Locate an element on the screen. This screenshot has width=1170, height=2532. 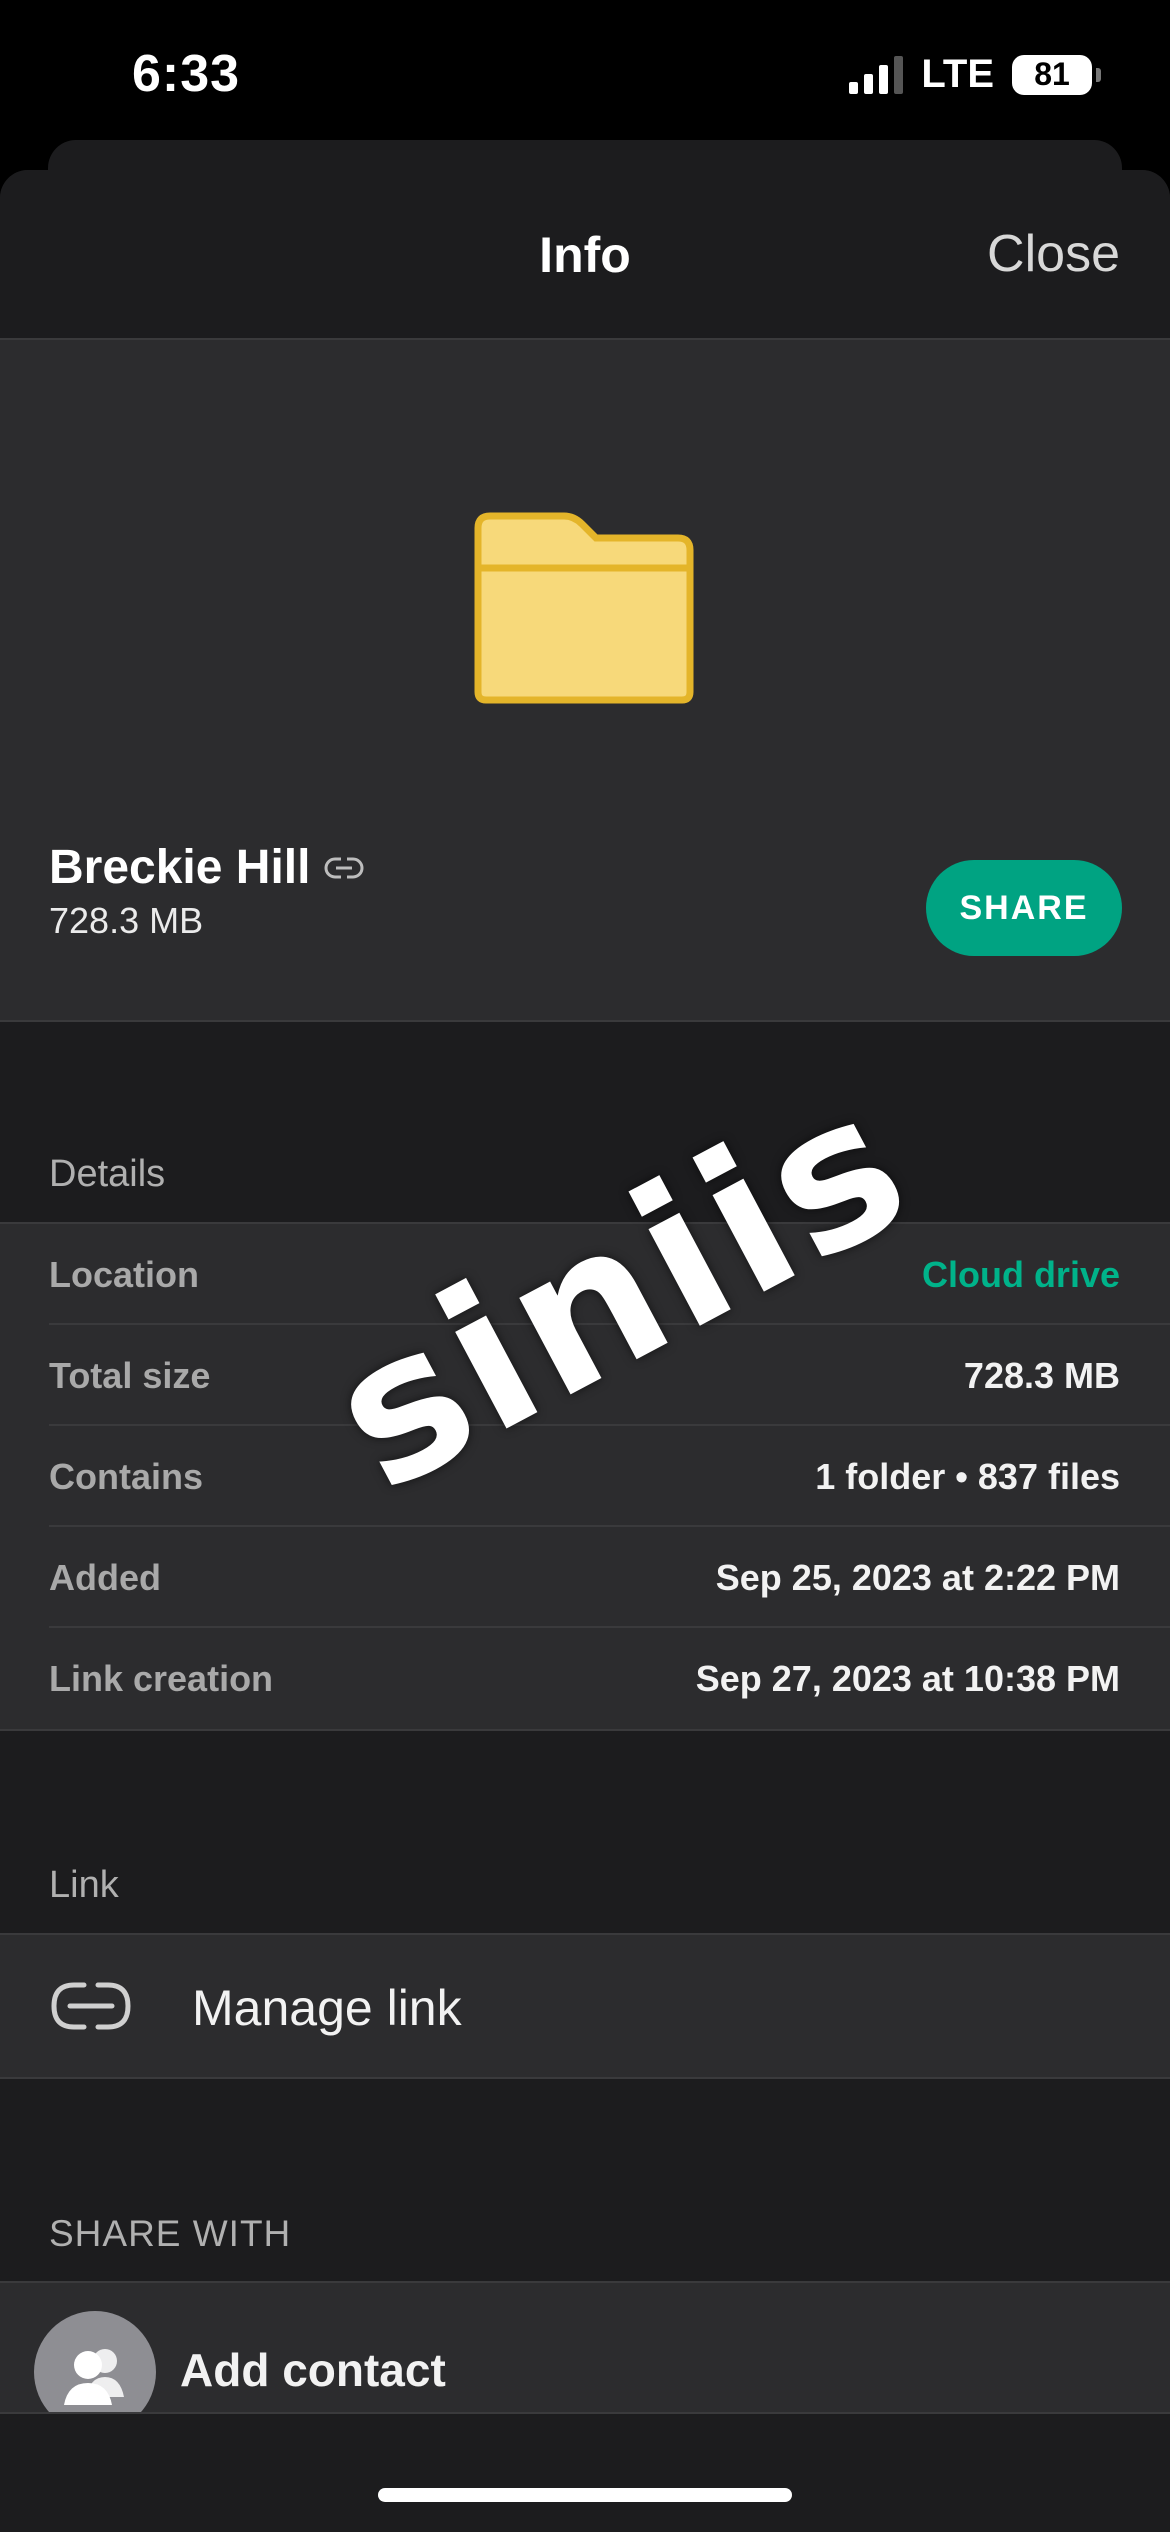
share-with-section-label: SHARE WITH is located at coordinates (170, 2233).